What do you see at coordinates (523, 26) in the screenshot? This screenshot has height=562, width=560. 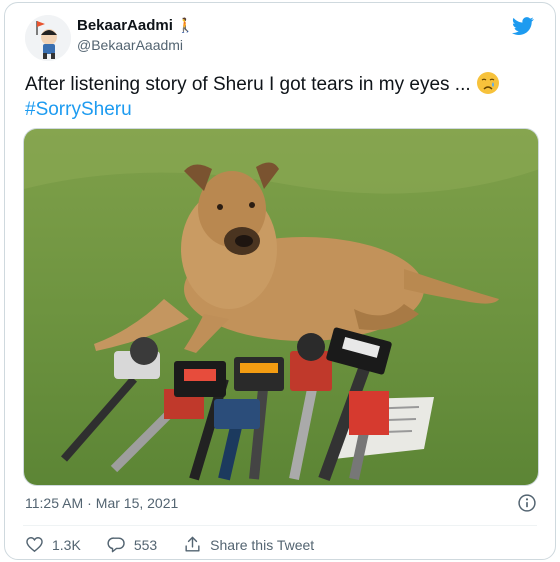 I see `twitter-bird-icon` at bounding box center [523, 26].